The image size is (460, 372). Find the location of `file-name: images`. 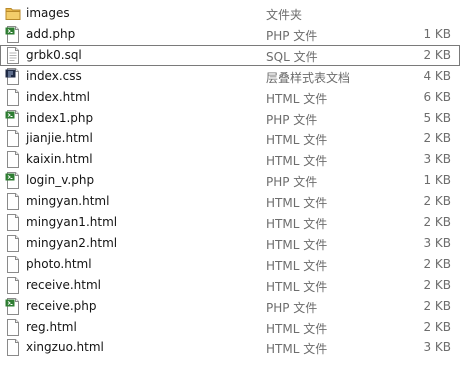

file-name: images is located at coordinates (48, 13).